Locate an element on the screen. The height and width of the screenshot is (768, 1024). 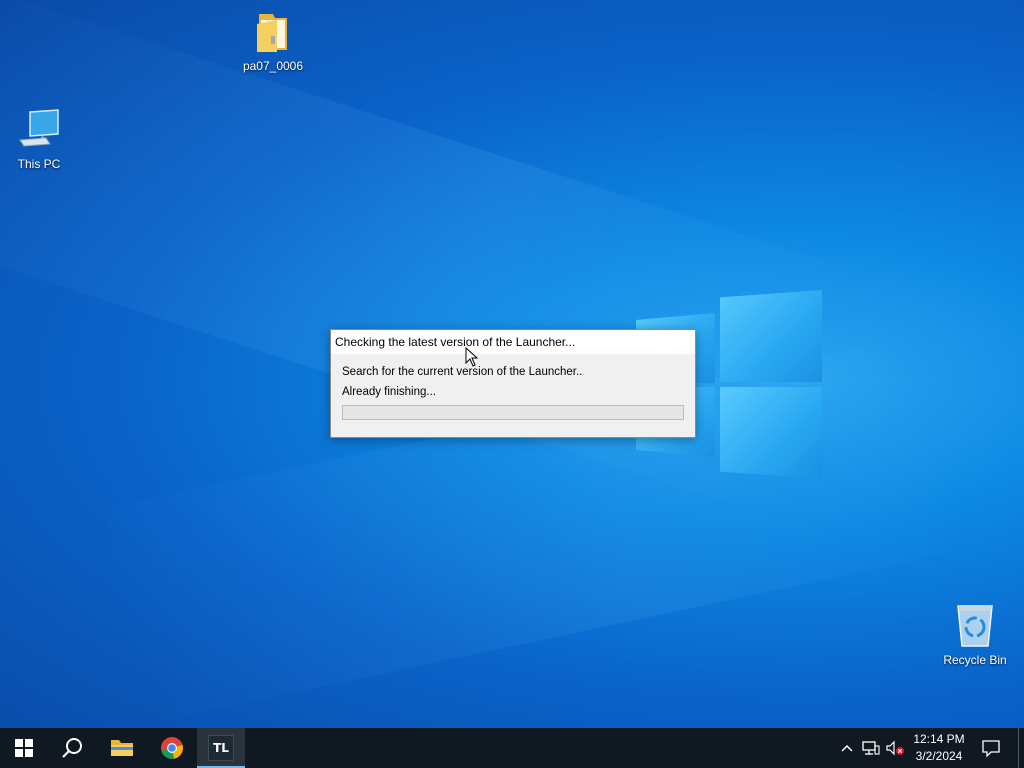
desktop-icon-folder: pa07_0006 is located at coordinates (273, 41).